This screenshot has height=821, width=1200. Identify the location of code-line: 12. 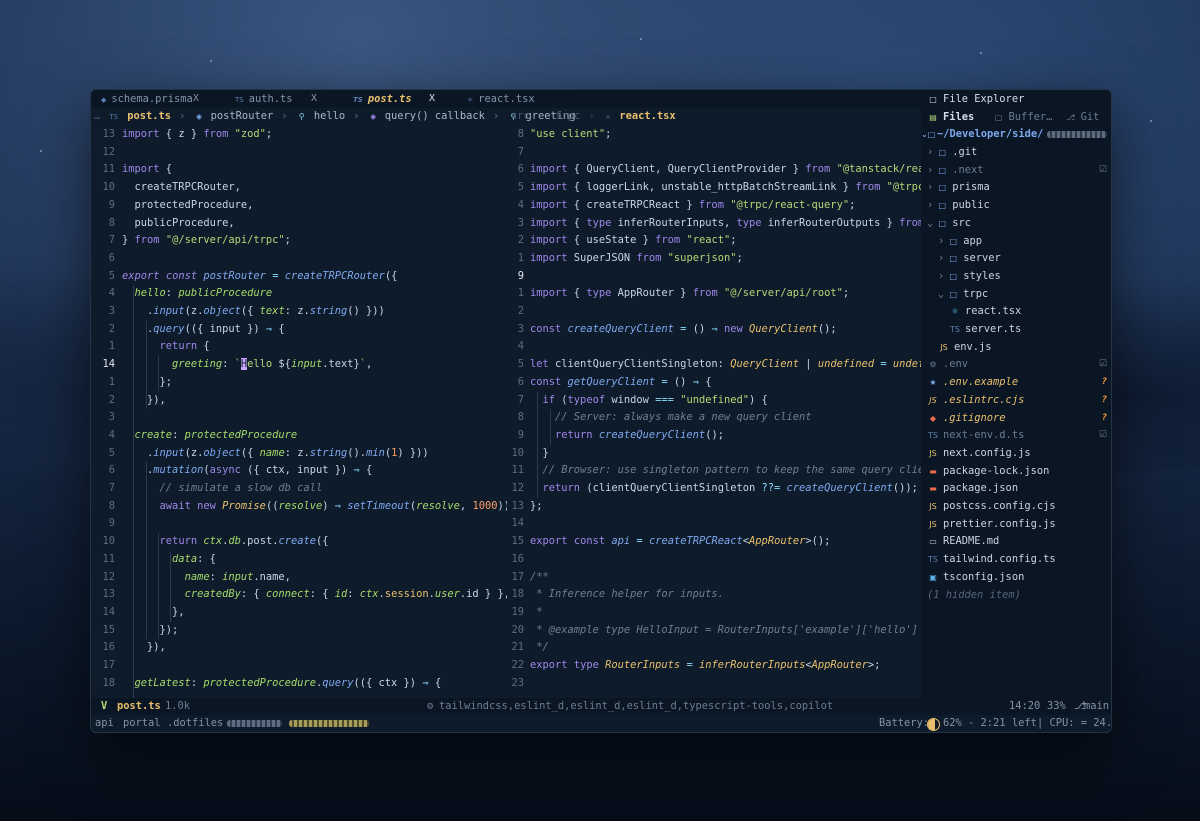
(299, 153).